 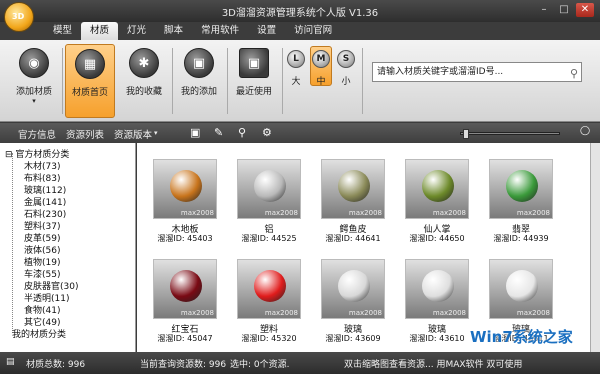 I want to click on tree-line, so click(x=12, y=243).